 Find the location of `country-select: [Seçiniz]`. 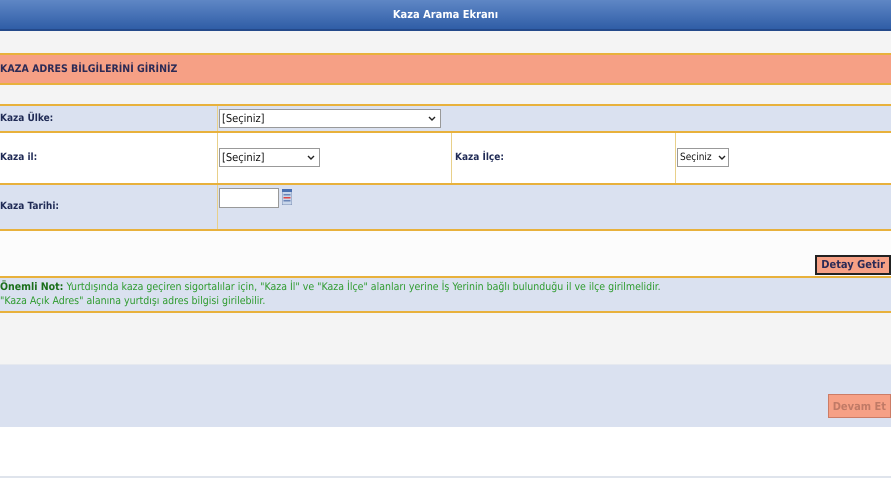

country-select: [Seçiniz] is located at coordinates (330, 118).